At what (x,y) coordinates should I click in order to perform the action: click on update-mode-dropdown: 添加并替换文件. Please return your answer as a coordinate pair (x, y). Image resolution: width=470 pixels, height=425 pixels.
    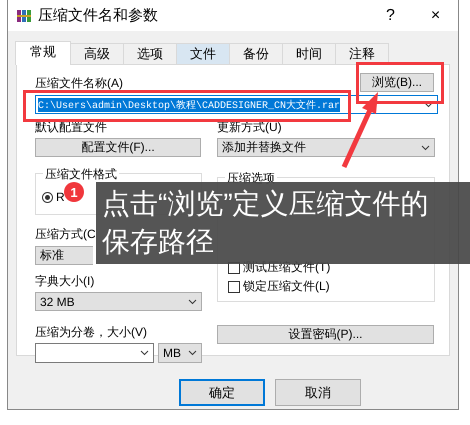
    Looking at the image, I should click on (326, 147).